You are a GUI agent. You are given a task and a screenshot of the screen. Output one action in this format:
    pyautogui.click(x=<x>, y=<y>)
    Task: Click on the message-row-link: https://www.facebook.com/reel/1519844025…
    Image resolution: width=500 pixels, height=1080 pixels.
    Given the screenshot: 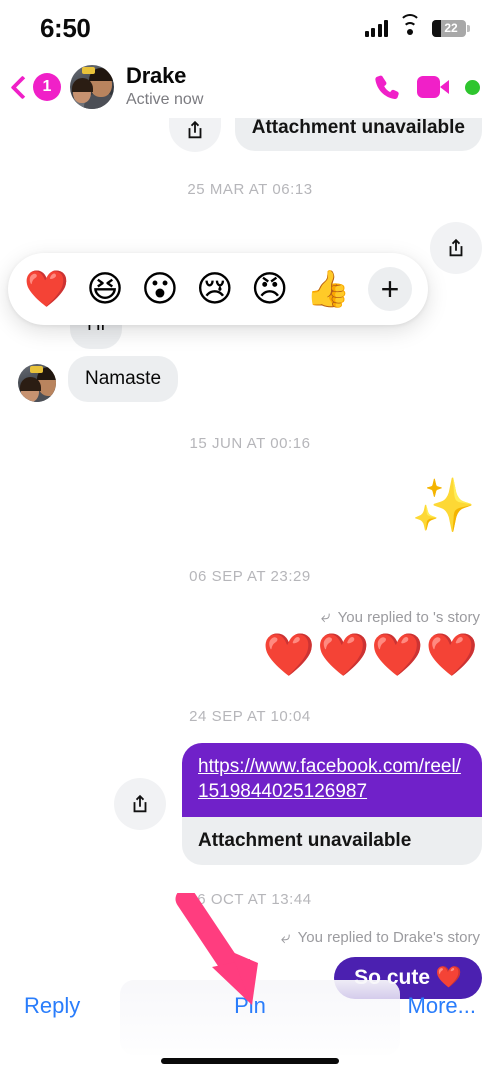 What is the action you would take?
    pyautogui.click(x=250, y=804)
    